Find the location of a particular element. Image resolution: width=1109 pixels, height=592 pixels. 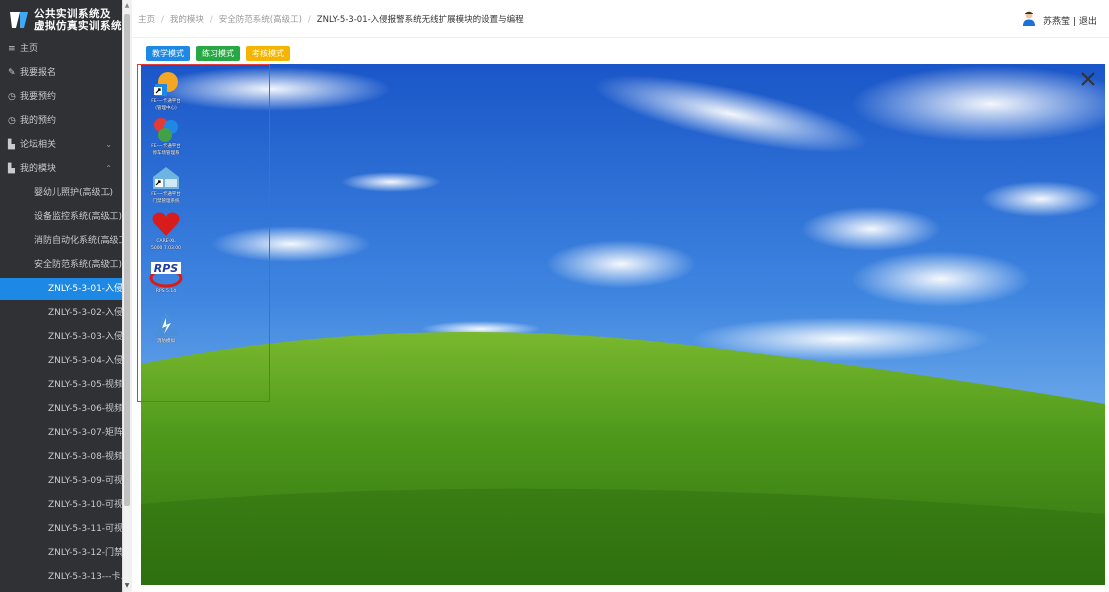

icon-label: RPS 5.14 is located at coordinates (166, 291).